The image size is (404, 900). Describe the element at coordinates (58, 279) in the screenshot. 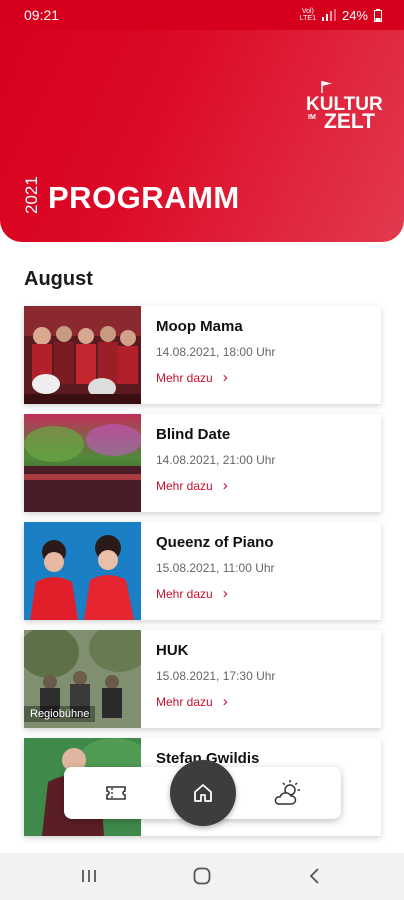

I see `month-heading: August` at that location.